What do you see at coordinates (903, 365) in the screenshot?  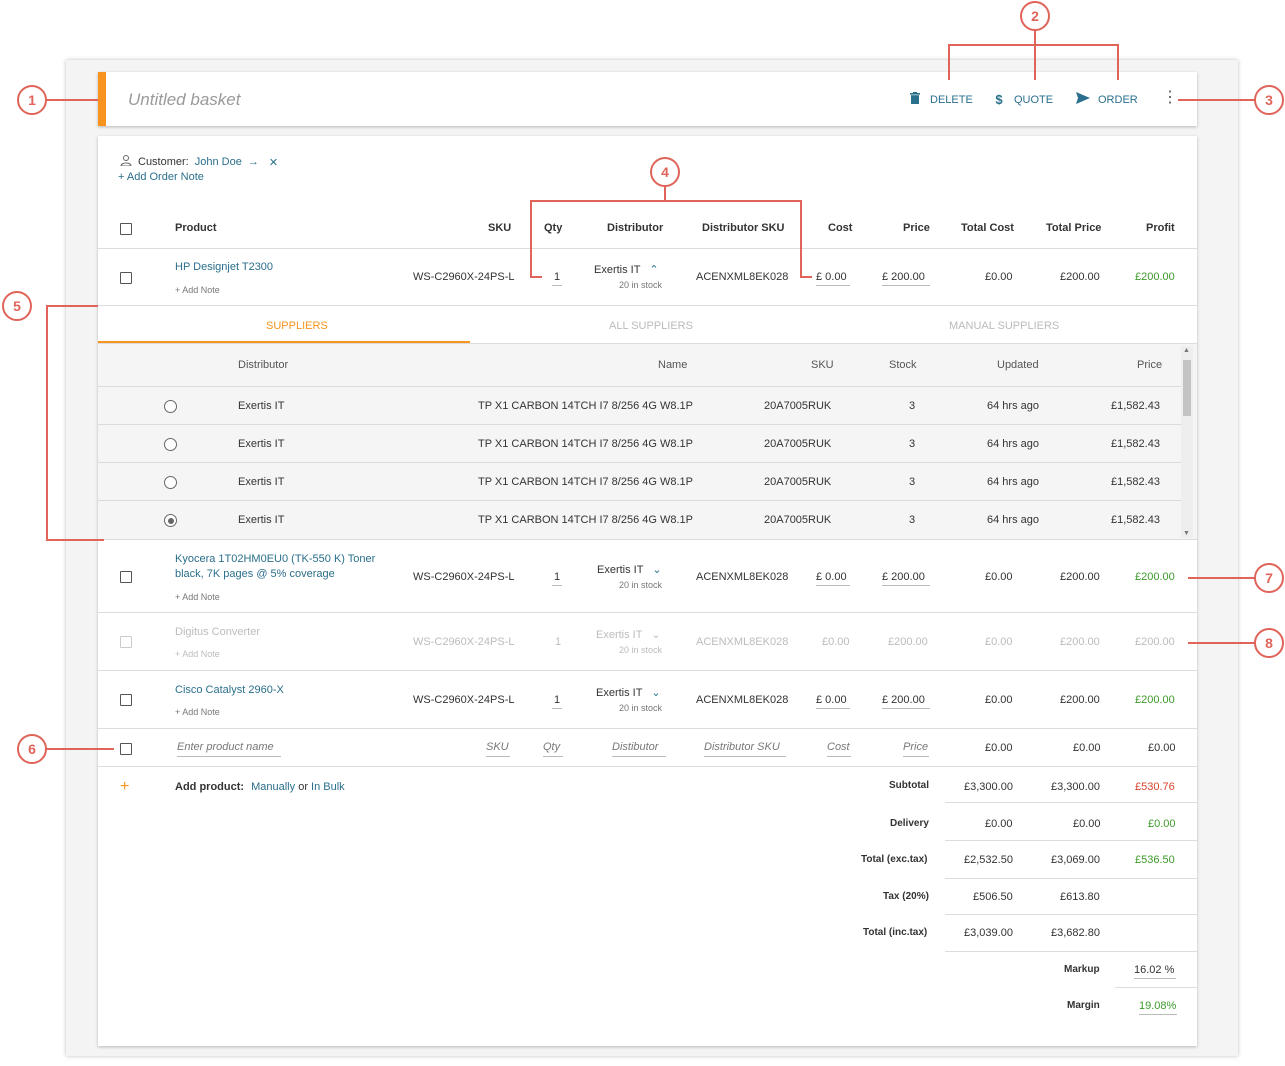 I see `sup-col-stock: Stock` at bounding box center [903, 365].